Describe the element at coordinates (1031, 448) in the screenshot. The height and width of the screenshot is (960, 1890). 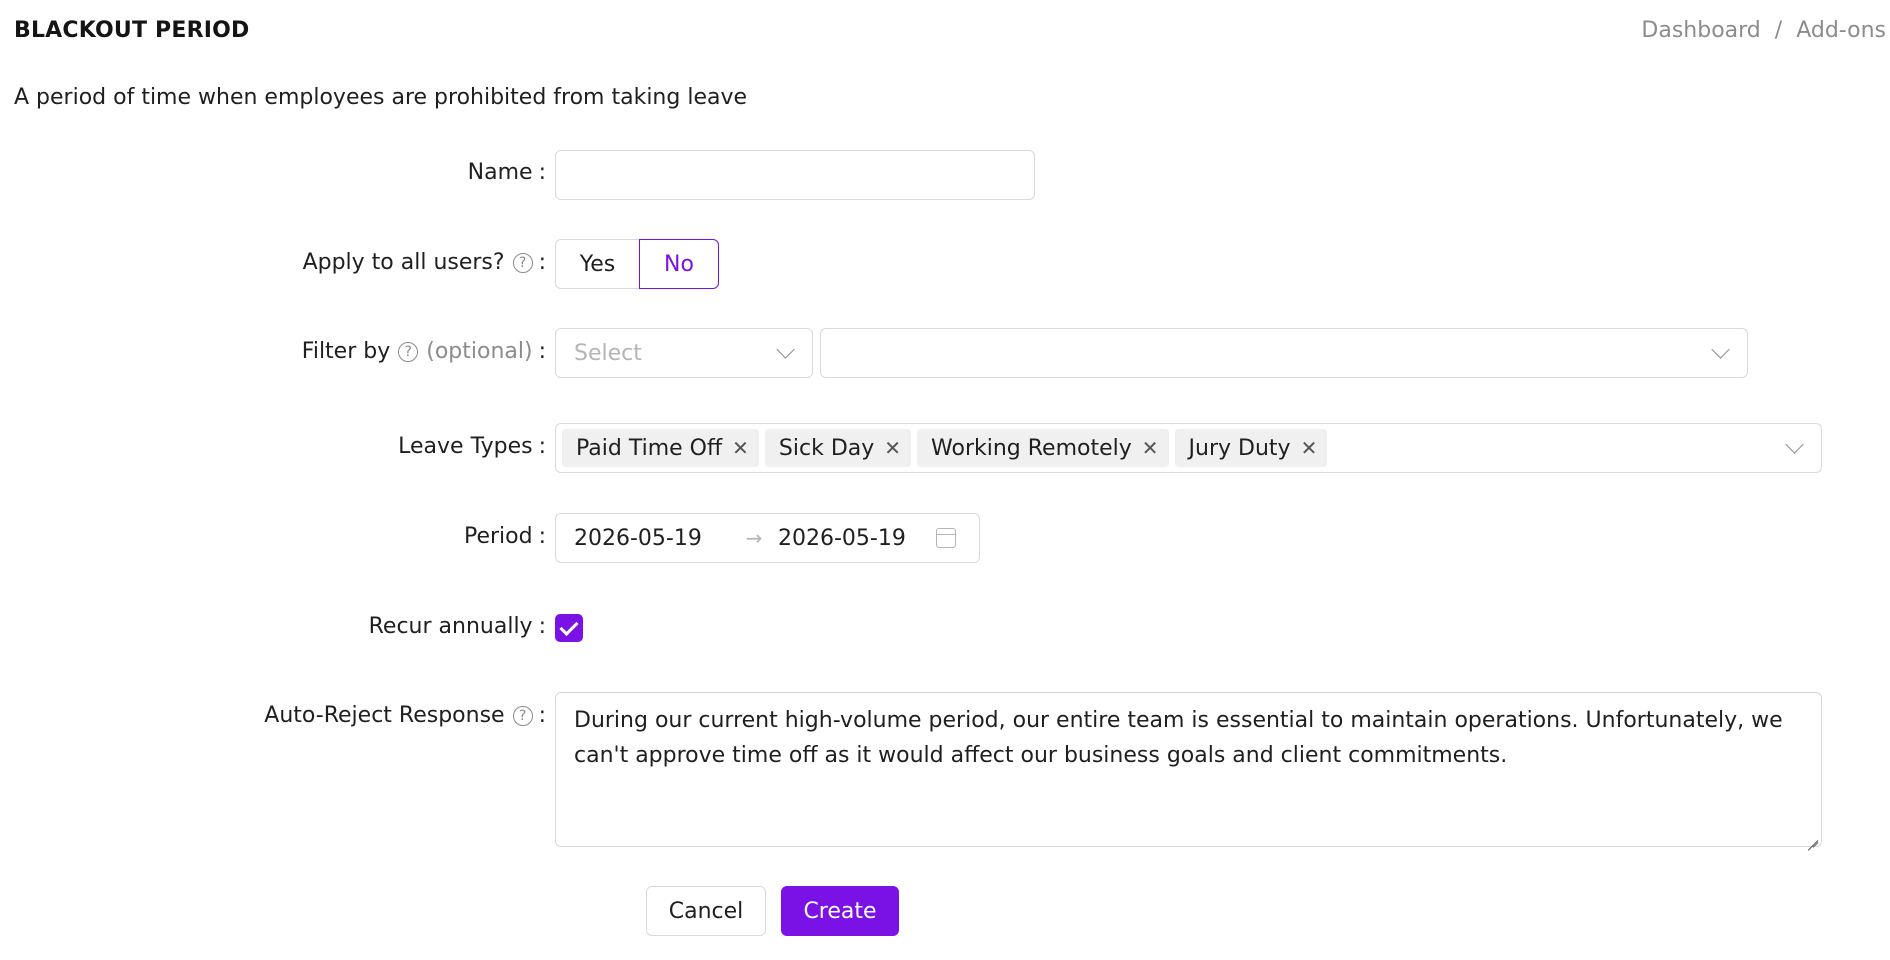
I see `tag-label: Working Remotely` at that location.